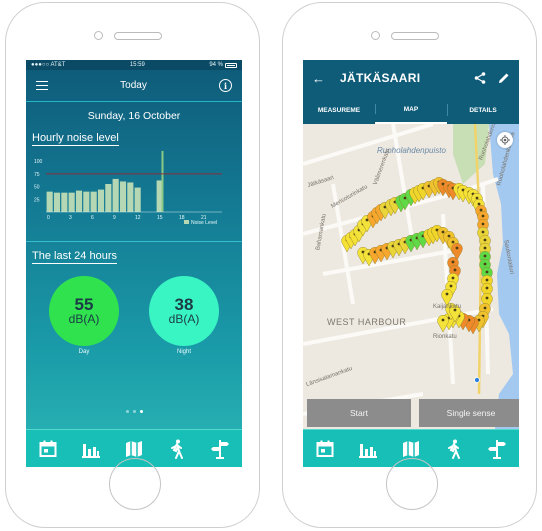  I want to click on measurement-pins, so click(417, 280).